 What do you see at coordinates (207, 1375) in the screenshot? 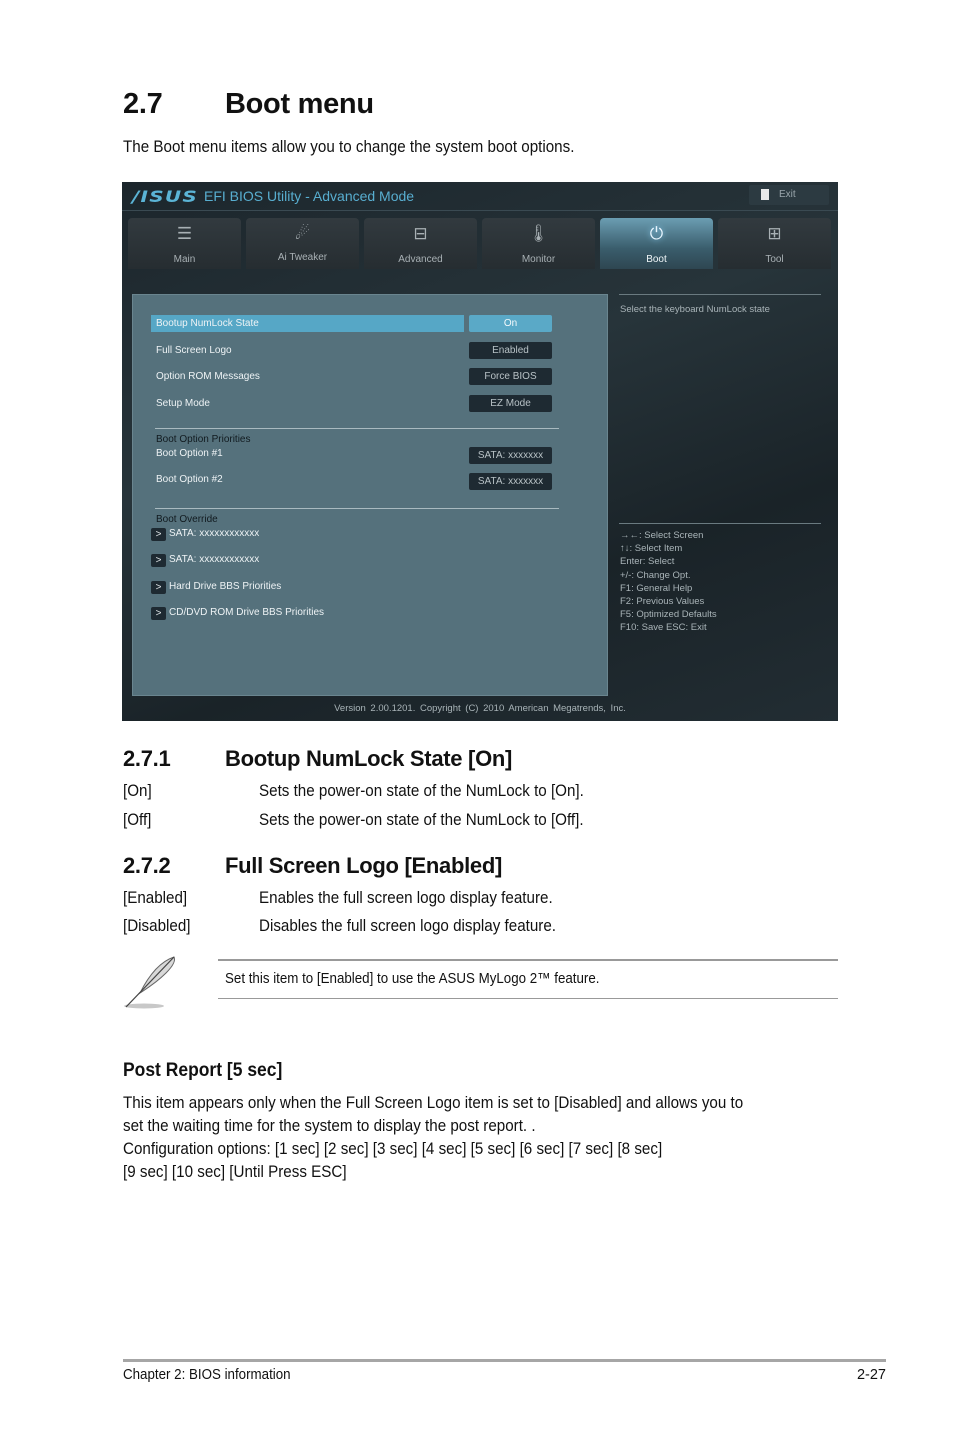
I see `chapter-label: Chapter 2: BIOS information` at bounding box center [207, 1375].